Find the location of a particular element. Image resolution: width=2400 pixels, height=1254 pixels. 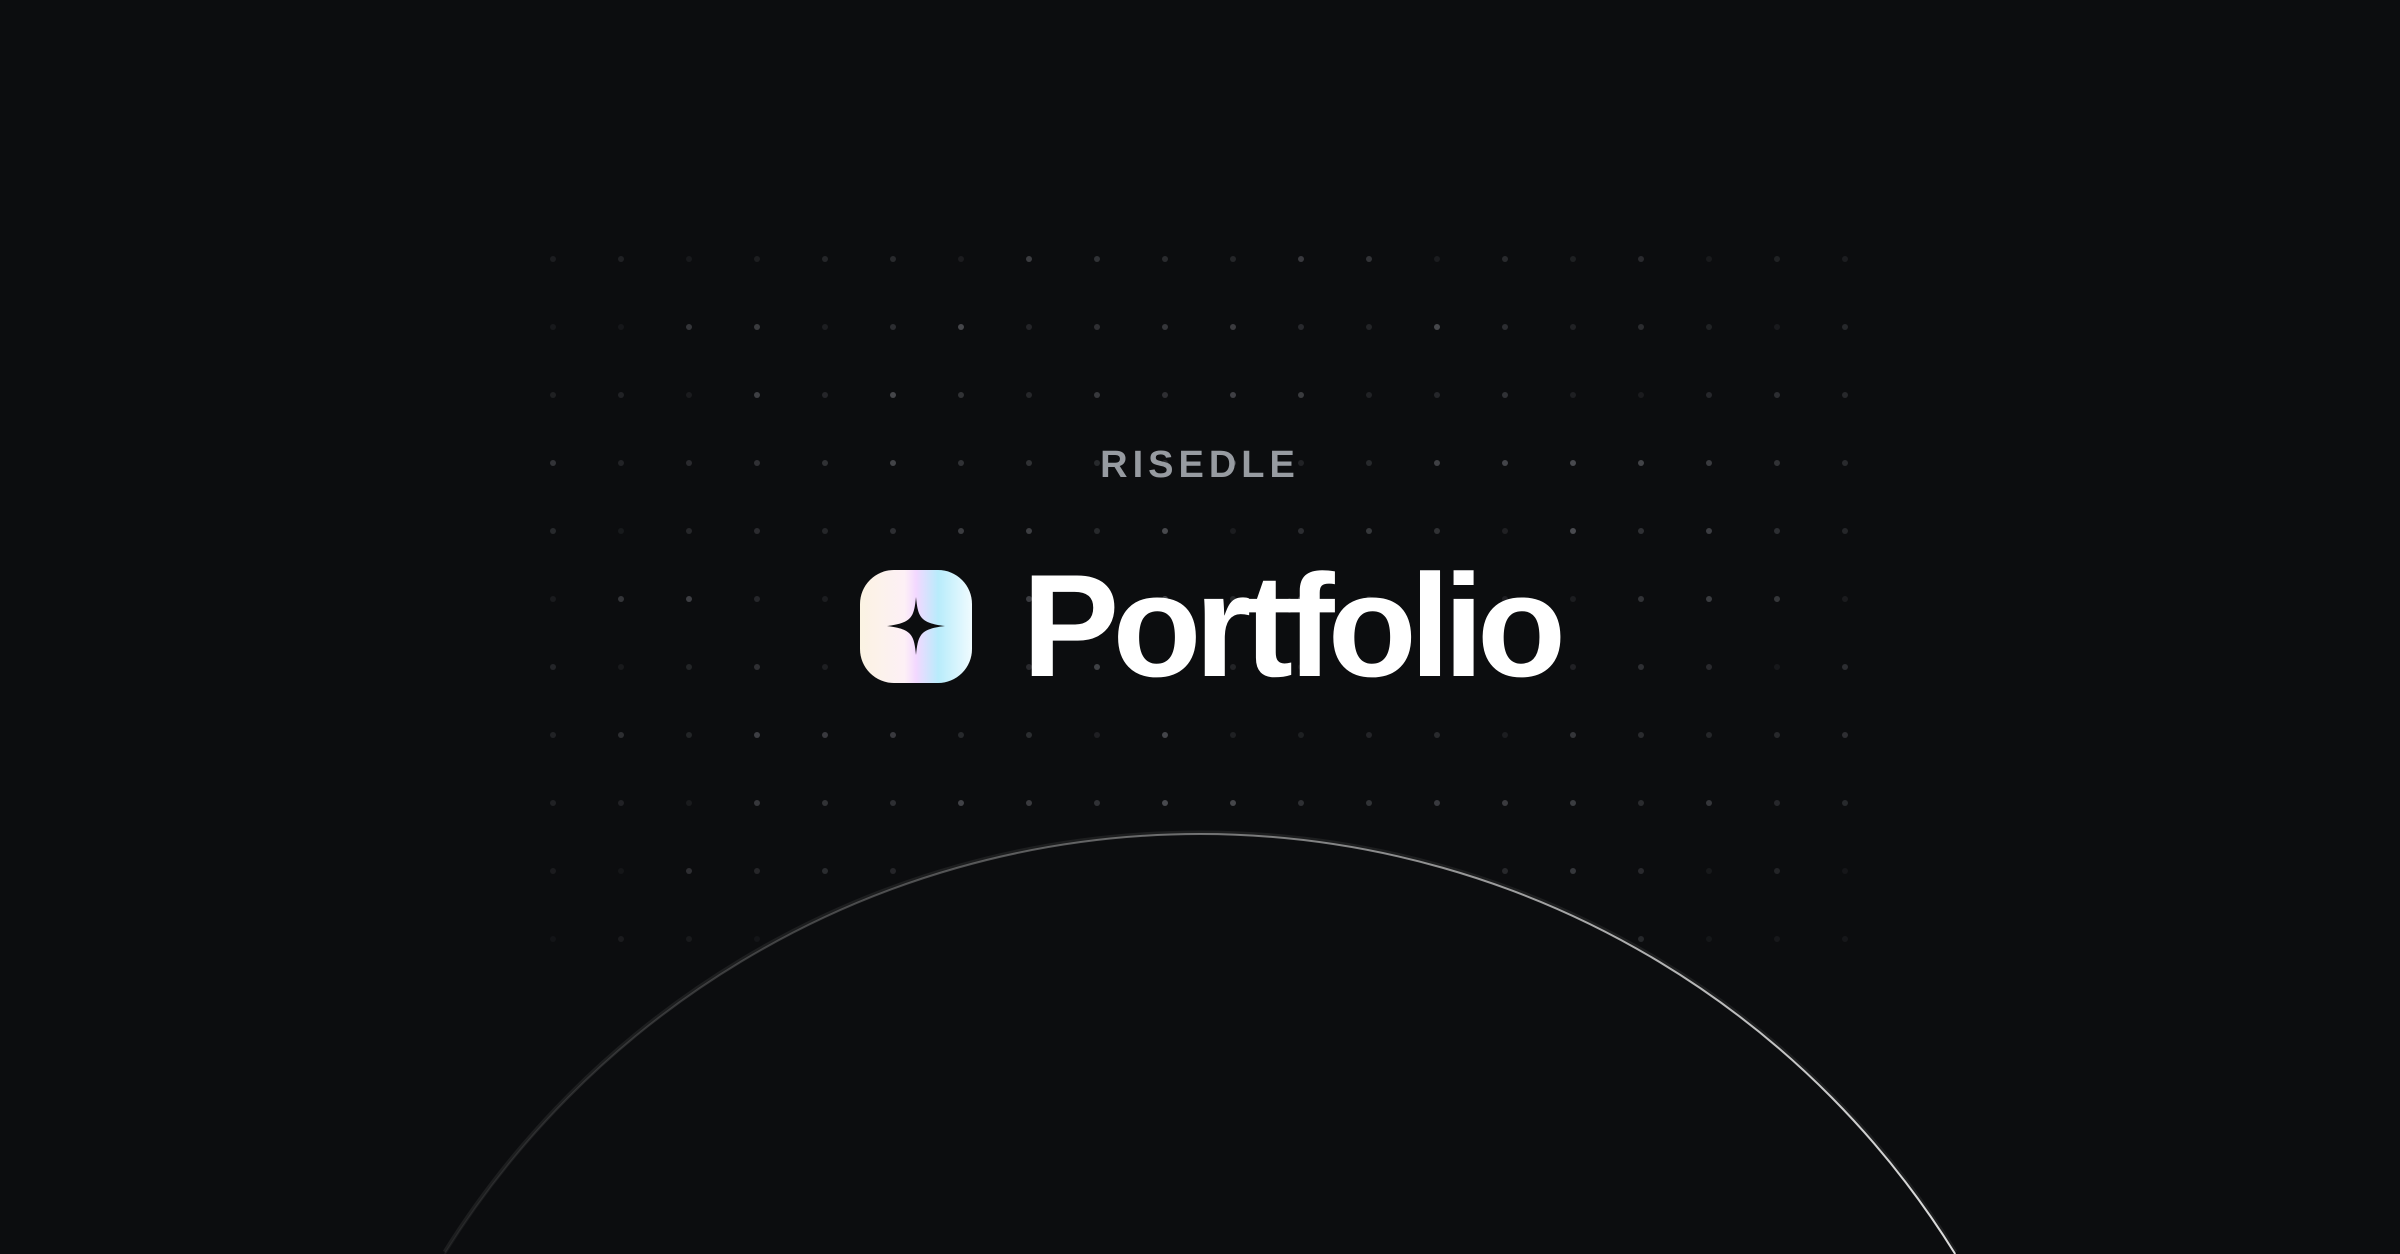

page-title: Portfolio is located at coordinates (1294, 625).